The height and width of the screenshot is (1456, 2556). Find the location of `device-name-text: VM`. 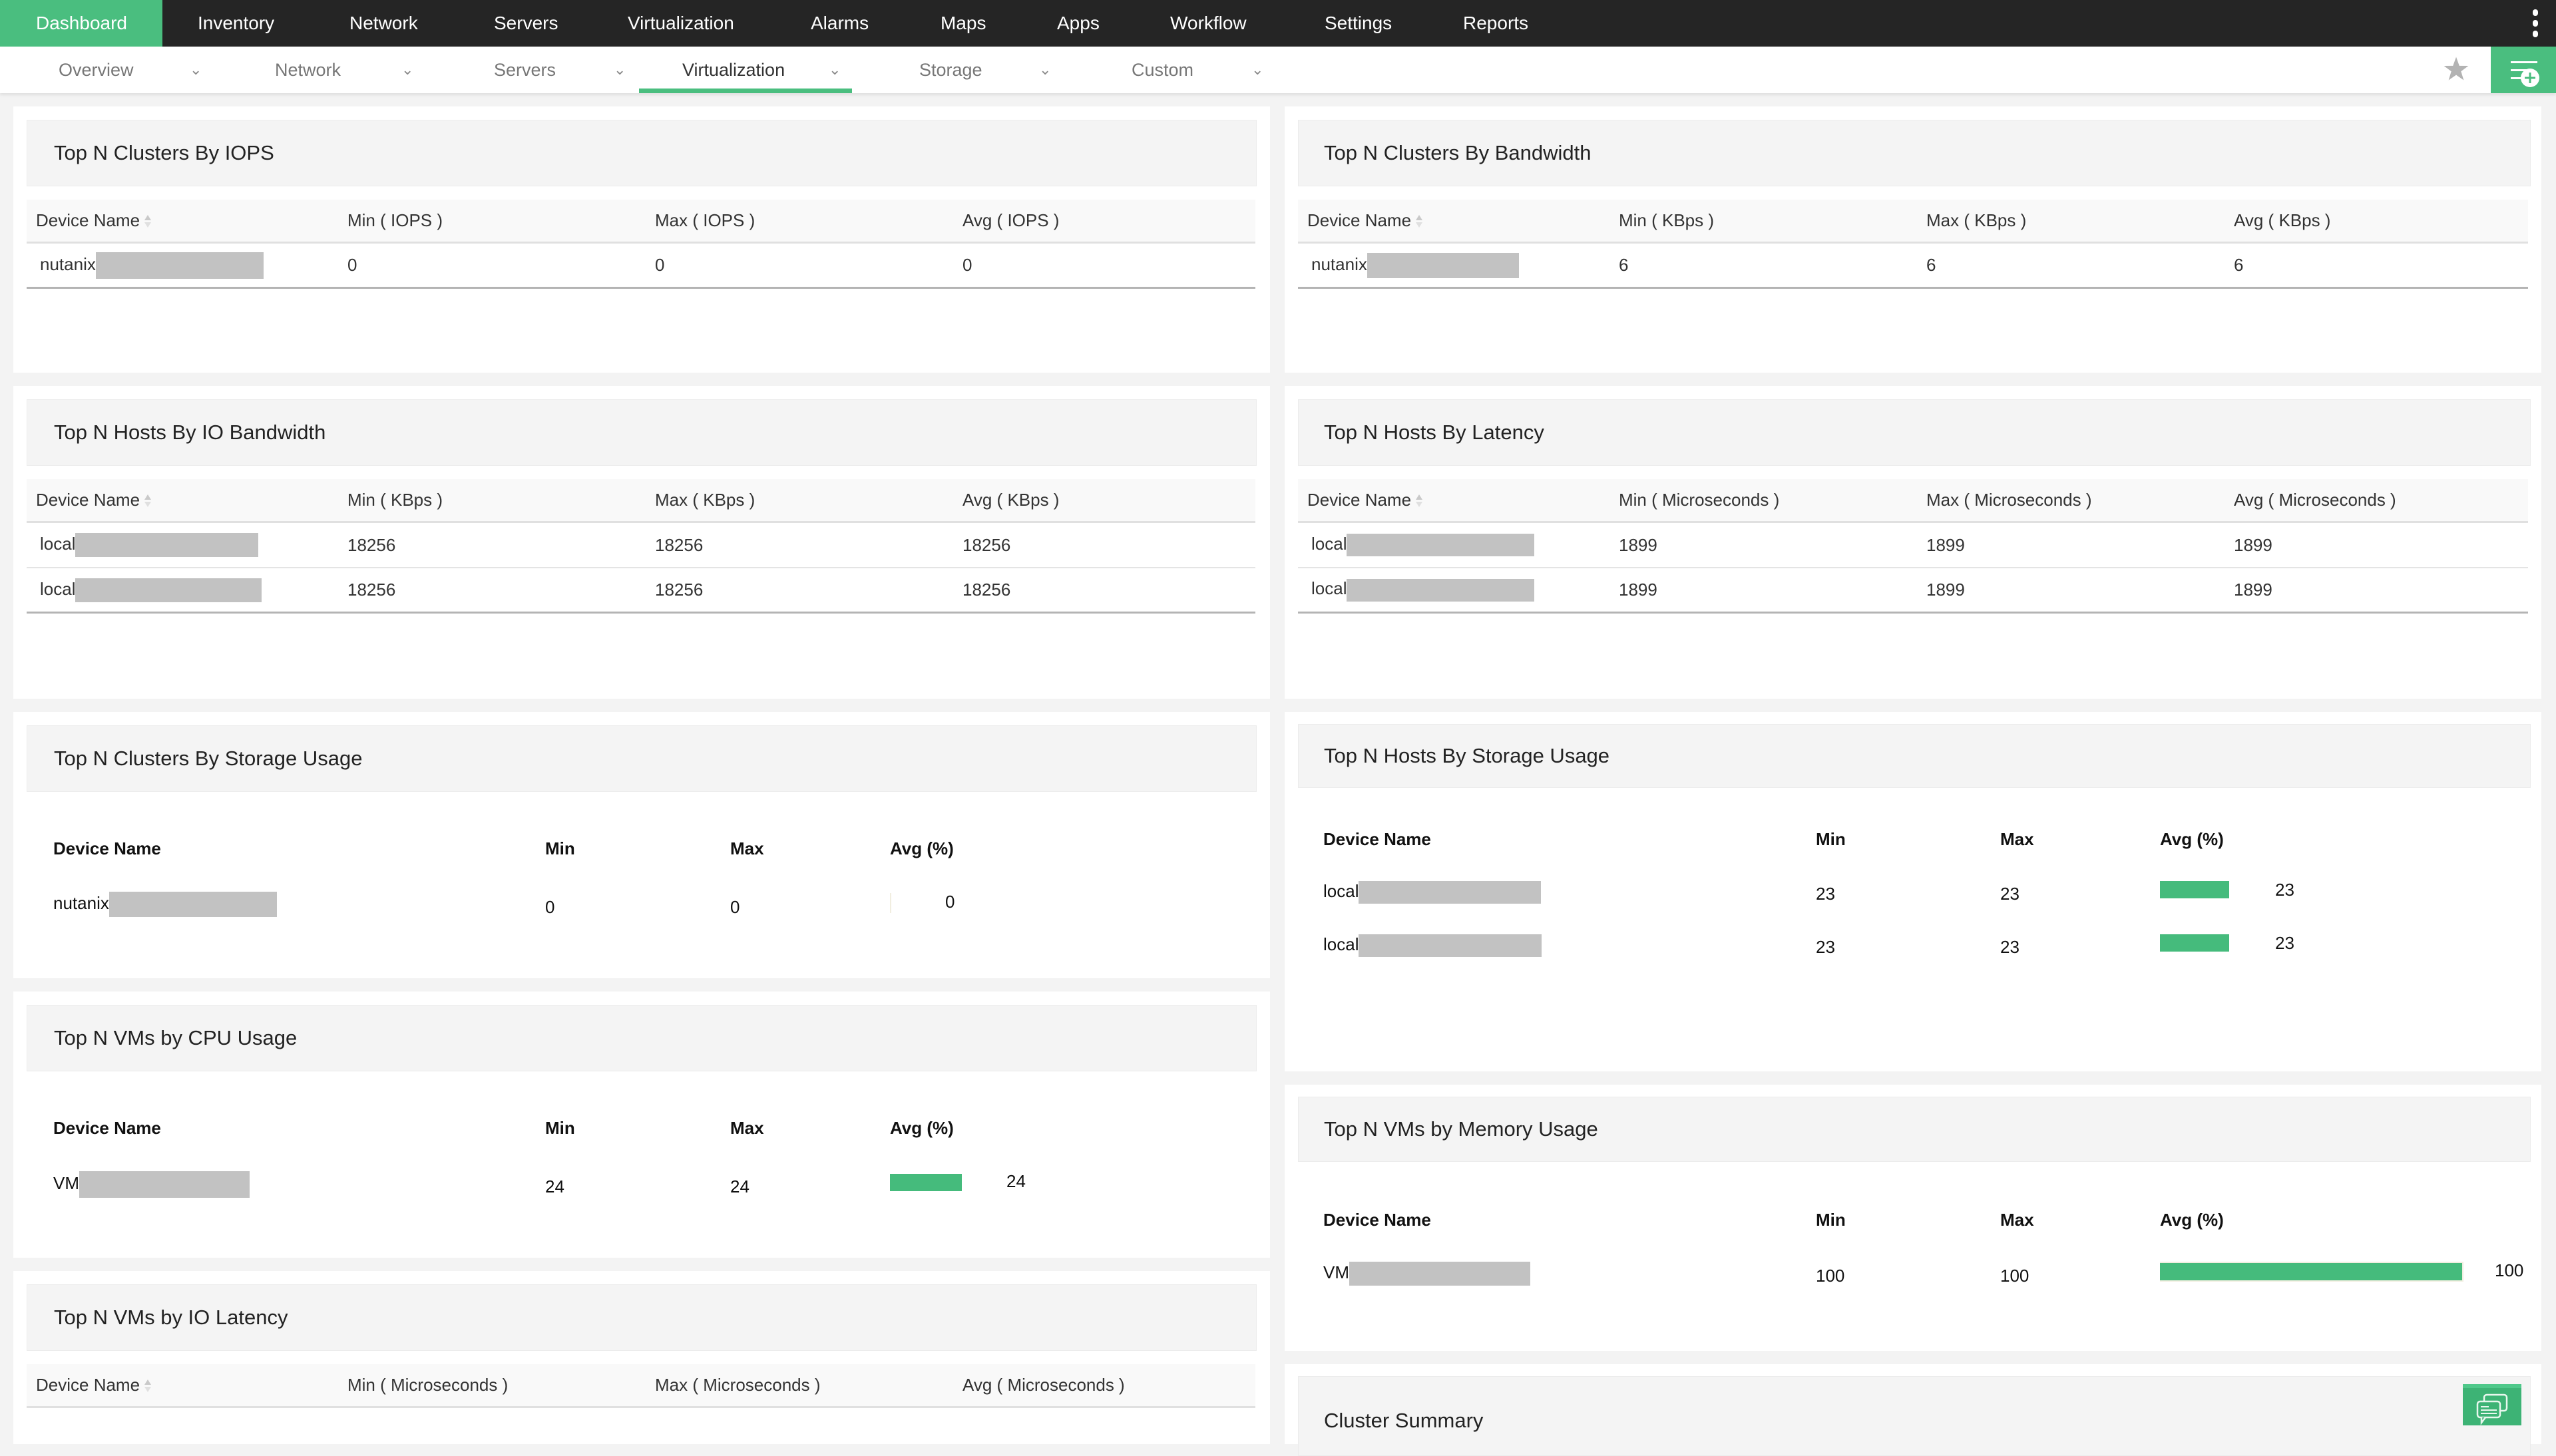

device-name-text: VM is located at coordinates (1336, 1272).